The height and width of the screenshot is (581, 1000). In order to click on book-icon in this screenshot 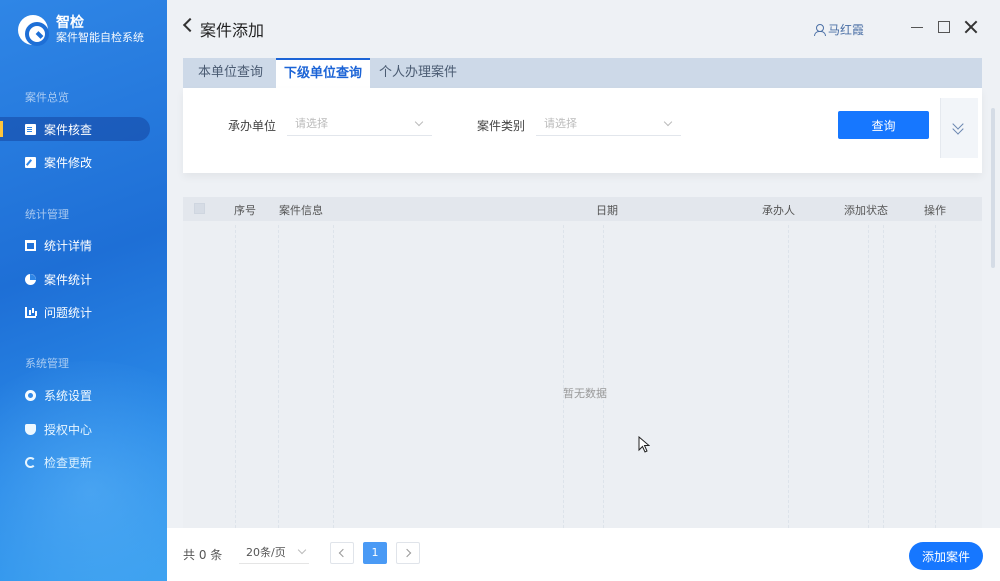, I will do `click(30, 245)`.